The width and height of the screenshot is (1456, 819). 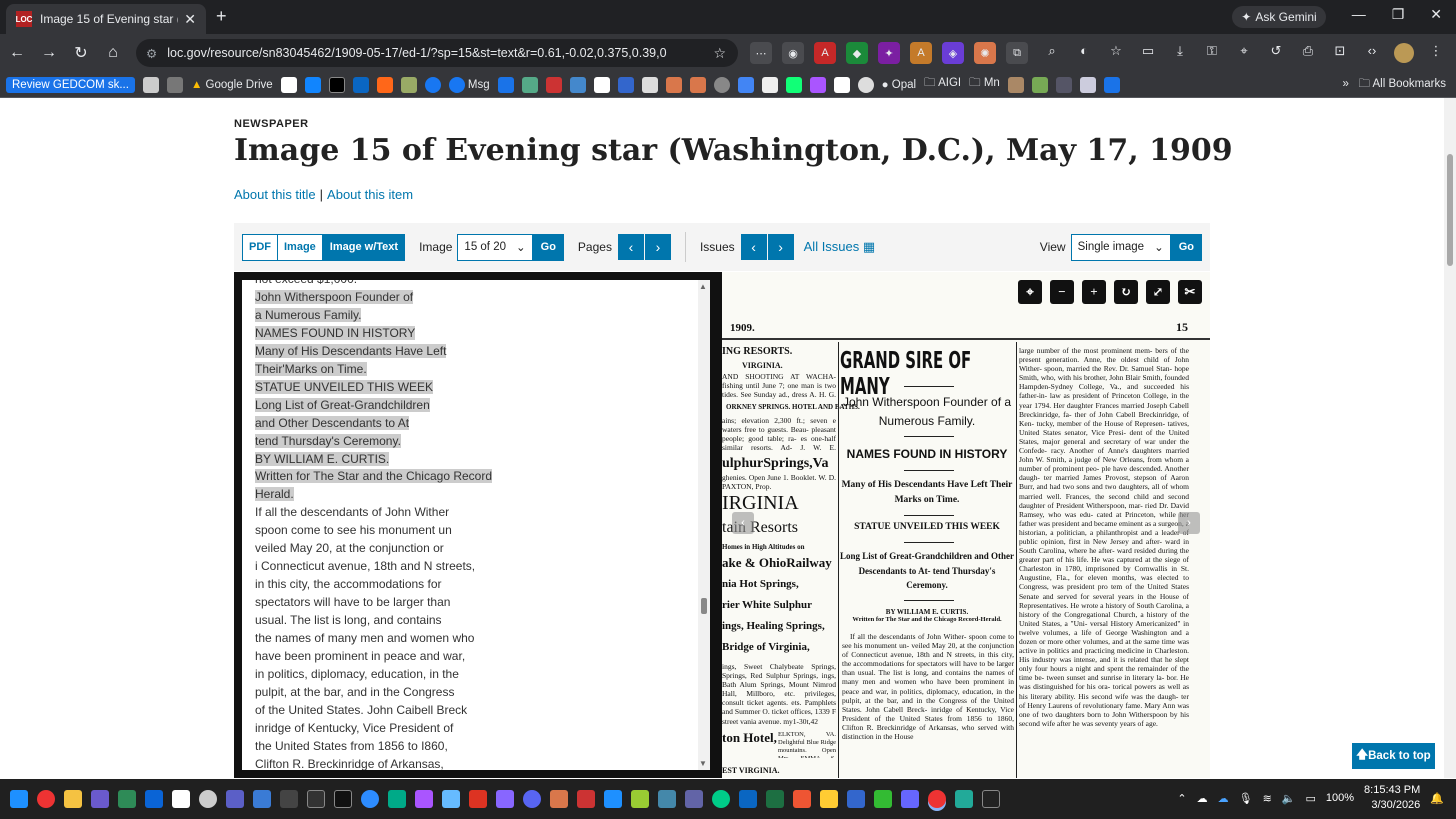 What do you see at coordinates (953, 53) in the screenshot?
I see `extension-violet-icon: ◈` at bounding box center [953, 53].